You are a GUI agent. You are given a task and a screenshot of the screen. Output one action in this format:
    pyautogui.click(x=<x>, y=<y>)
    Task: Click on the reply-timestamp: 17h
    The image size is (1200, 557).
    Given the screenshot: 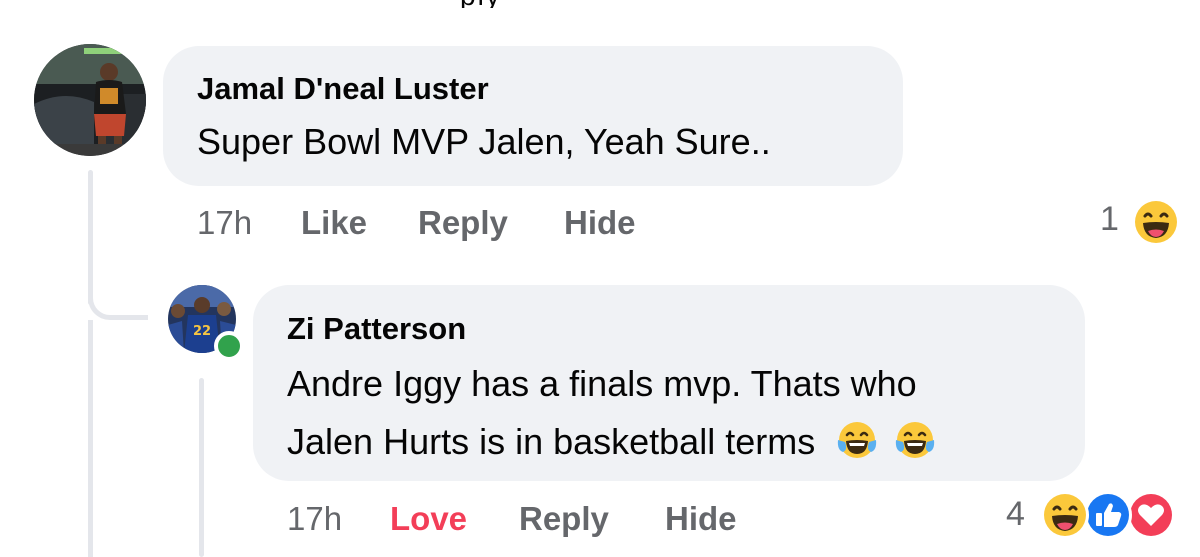 What is the action you would take?
    pyautogui.click(x=314, y=519)
    